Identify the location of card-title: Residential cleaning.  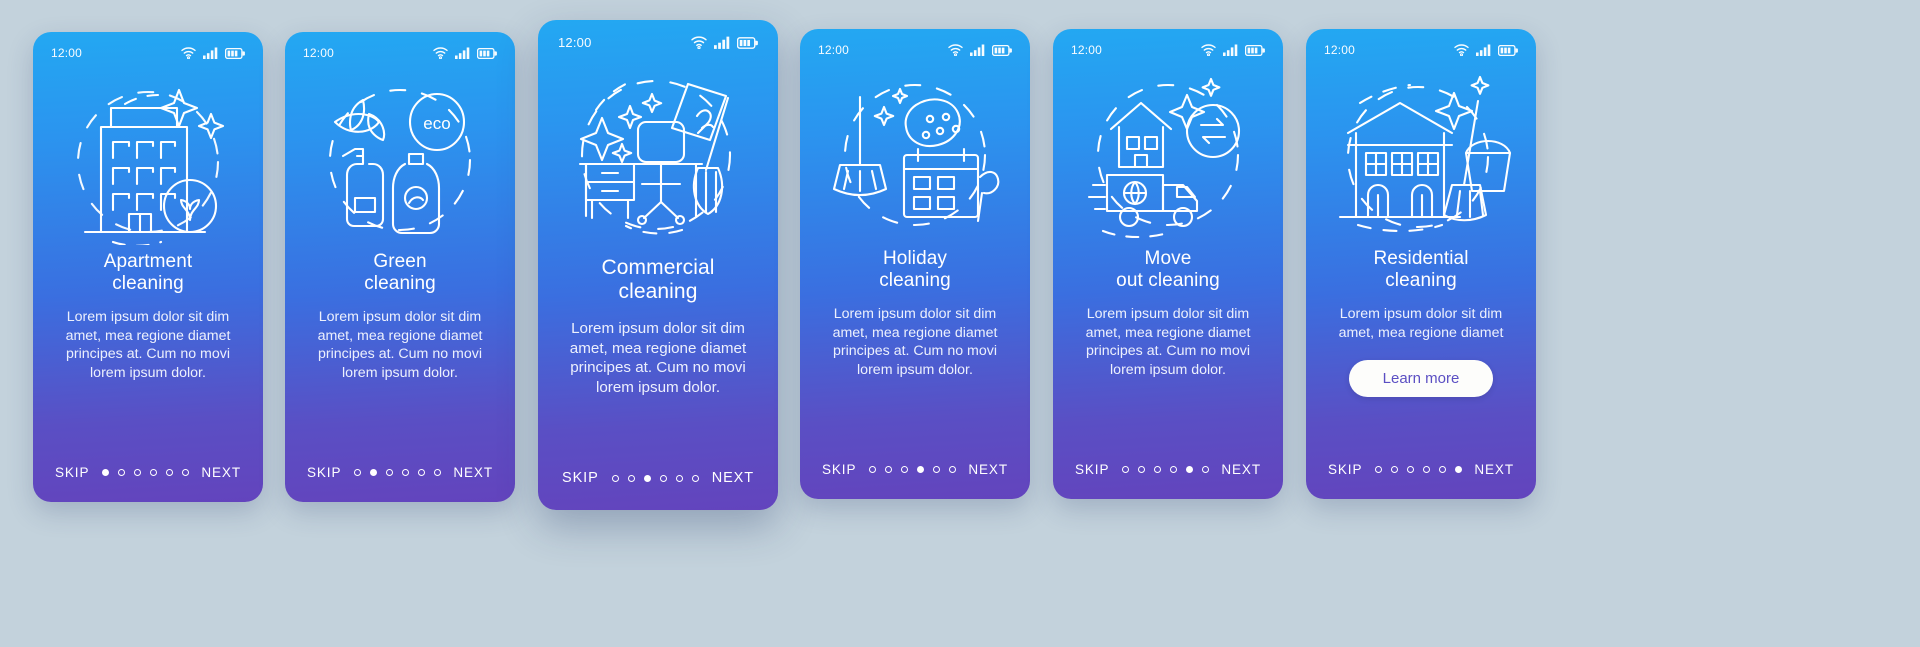
(1421, 269).